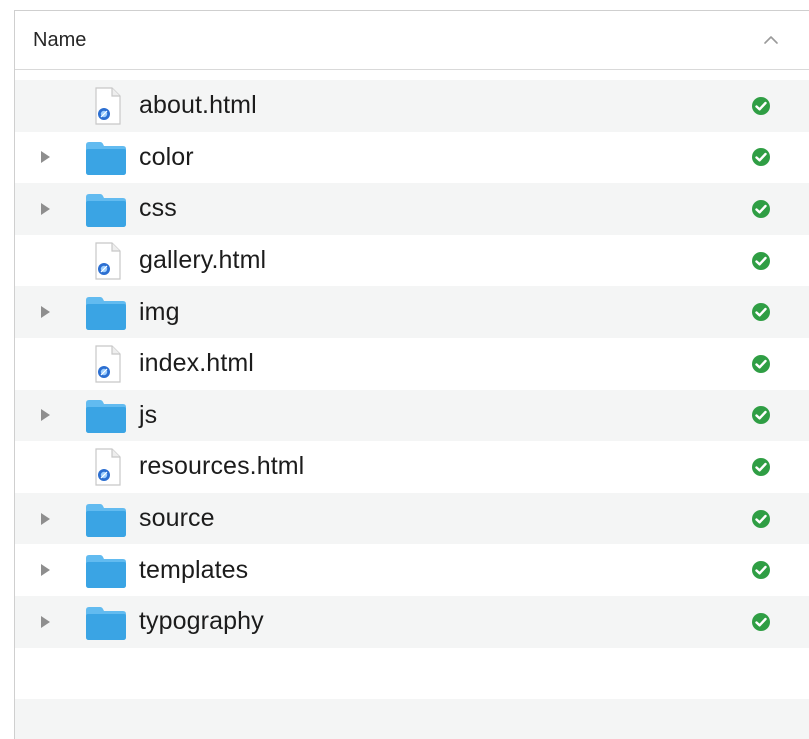  I want to click on item-name: gallery.html, so click(203, 260).